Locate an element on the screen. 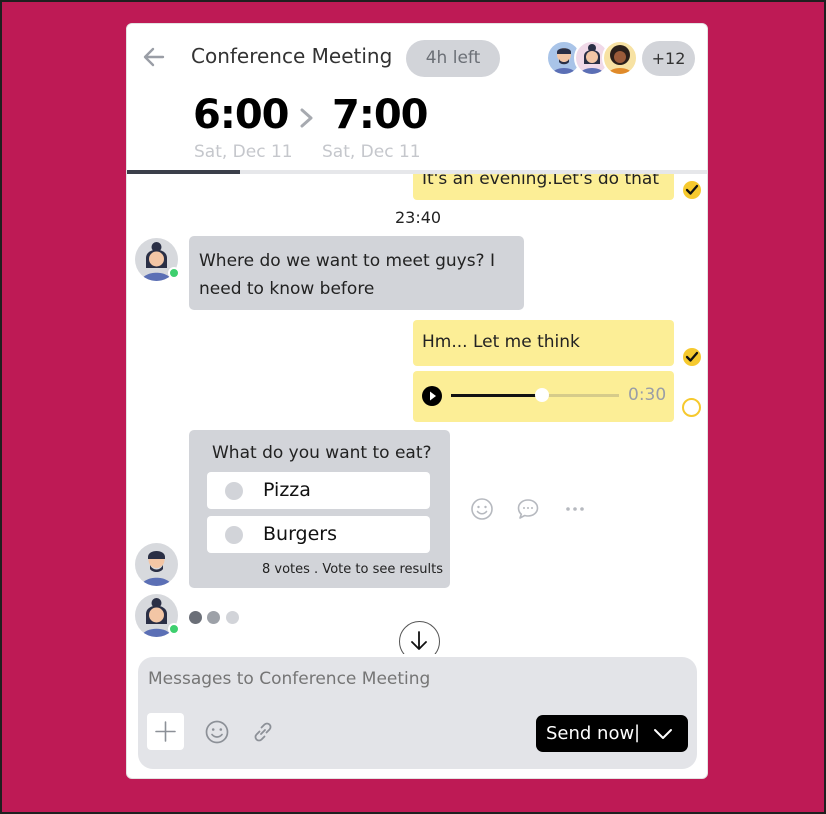 This screenshot has height=814, width=826. end-time: 7:00 is located at coordinates (380, 115).